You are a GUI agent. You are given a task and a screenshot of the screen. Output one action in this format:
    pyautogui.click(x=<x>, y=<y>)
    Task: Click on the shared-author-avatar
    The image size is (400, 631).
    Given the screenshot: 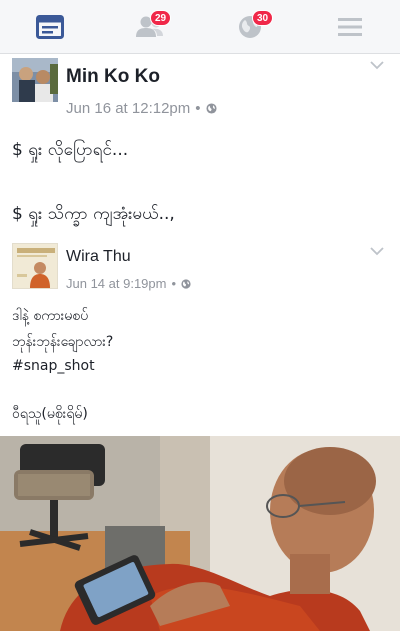 What is the action you would take?
    pyautogui.click(x=35, y=266)
    